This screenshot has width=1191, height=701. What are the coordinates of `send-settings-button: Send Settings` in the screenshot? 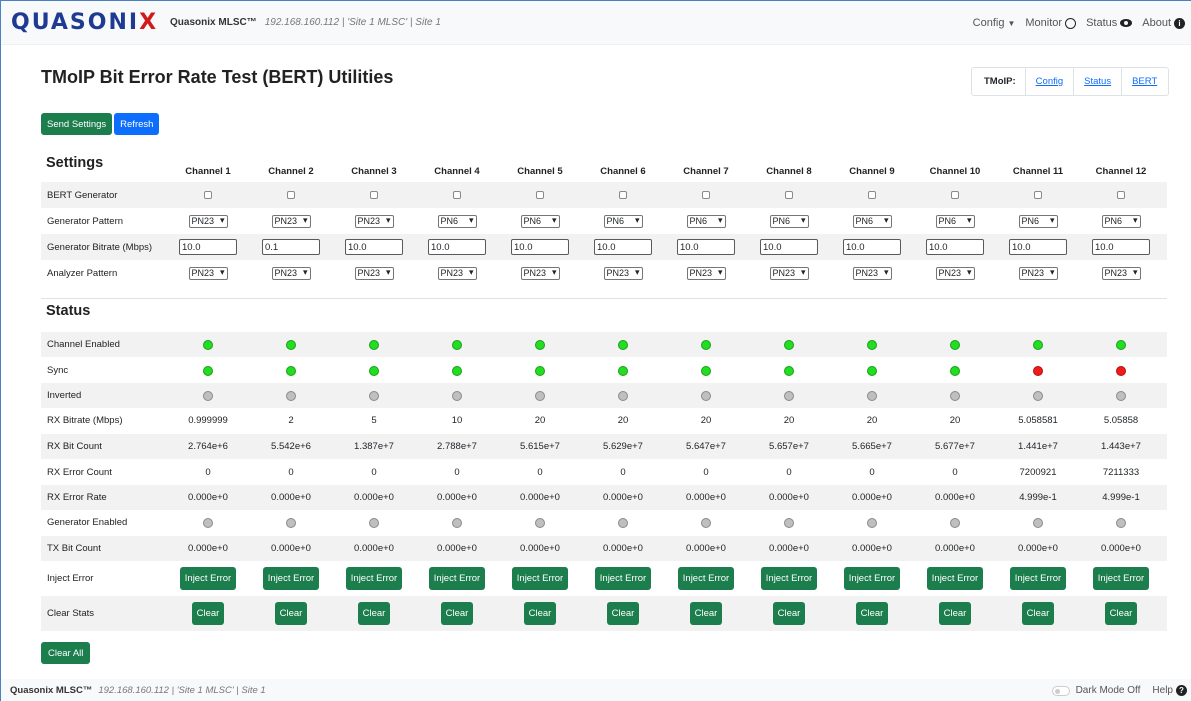 It's located at (77, 124).